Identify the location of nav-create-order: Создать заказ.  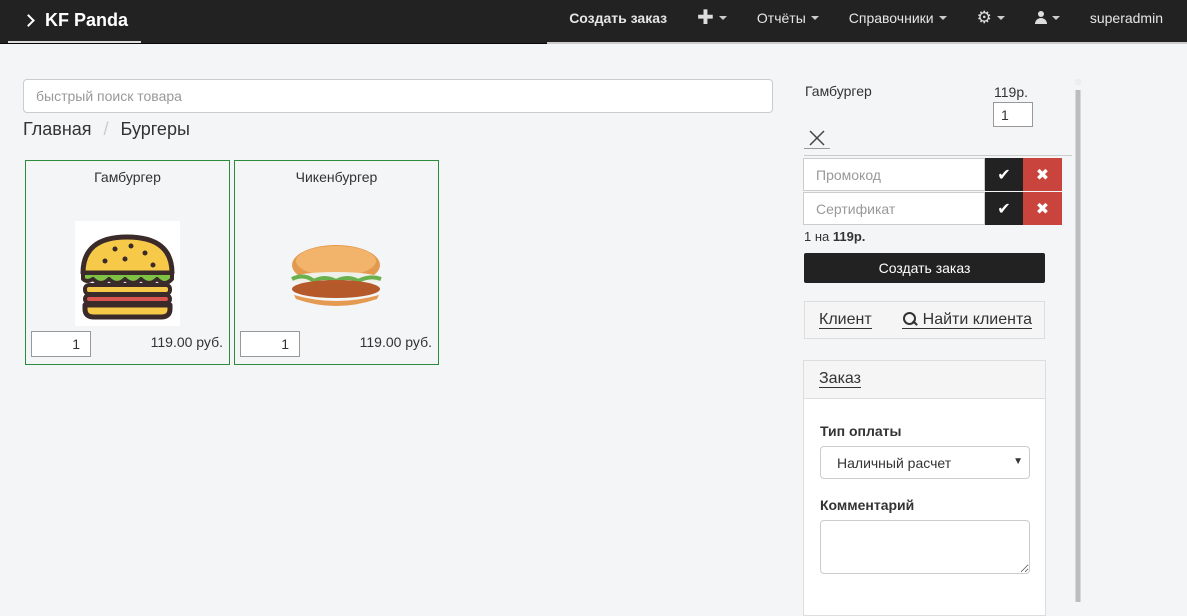
(618, 22).